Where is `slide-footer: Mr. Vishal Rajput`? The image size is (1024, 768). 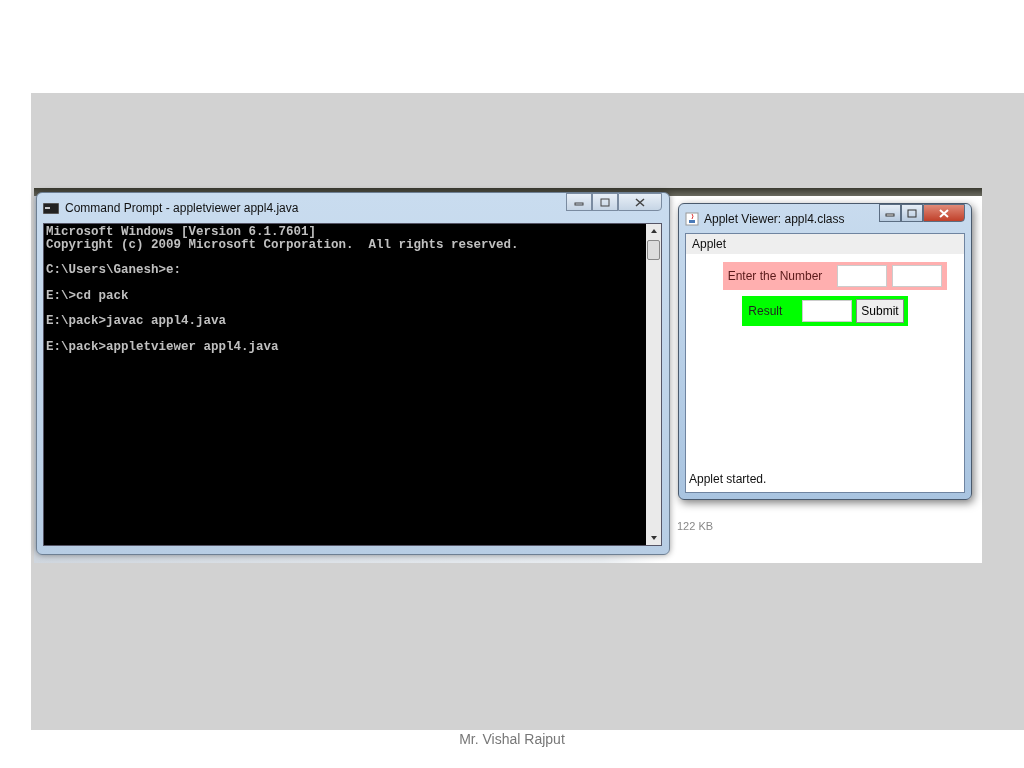 slide-footer: Mr. Vishal Rajput is located at coordinates (512, 739).